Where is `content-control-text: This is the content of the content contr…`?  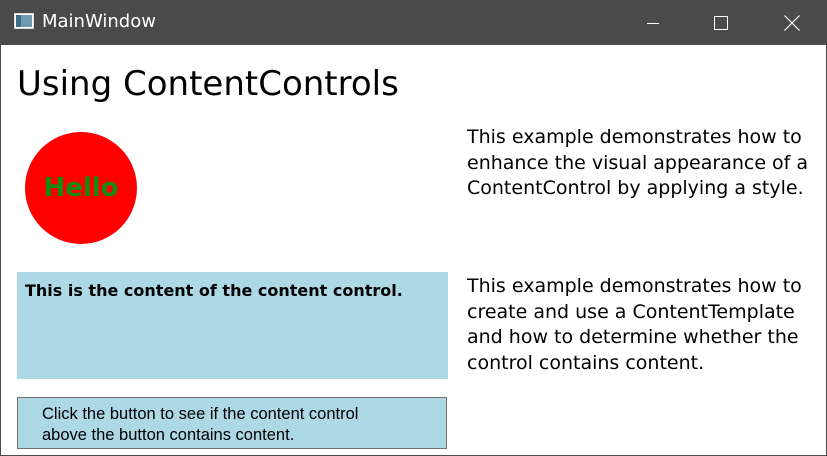 content-control-text: This is the content of the content contr… is located at coordinates (214, 290).